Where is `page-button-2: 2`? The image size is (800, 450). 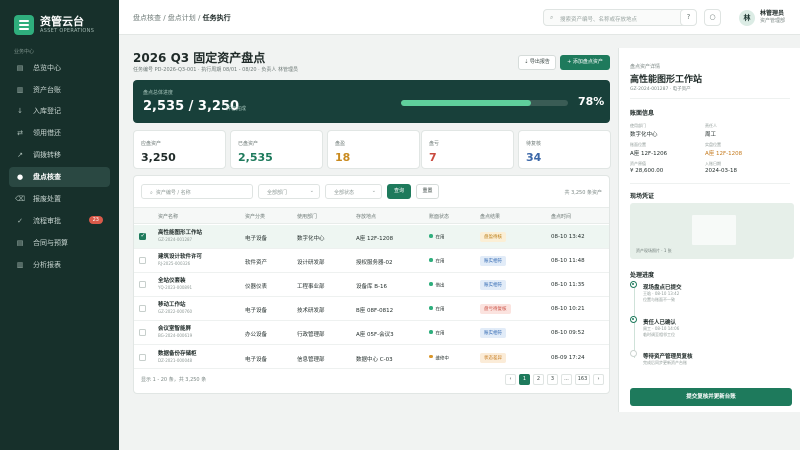
page-button-2: 2 is located at coordinates (538, 379).